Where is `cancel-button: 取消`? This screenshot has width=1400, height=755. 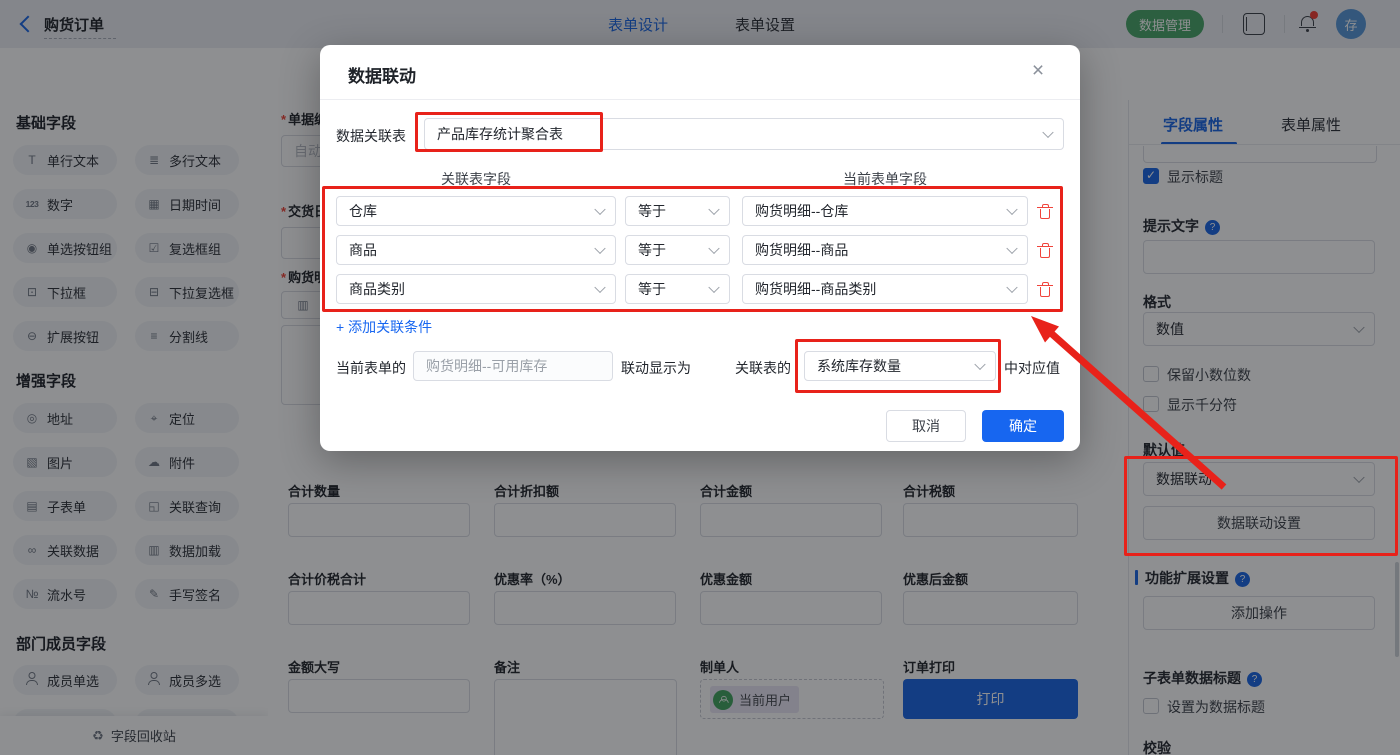
cancel-button: 取消 is located at coordinates (926, 426).